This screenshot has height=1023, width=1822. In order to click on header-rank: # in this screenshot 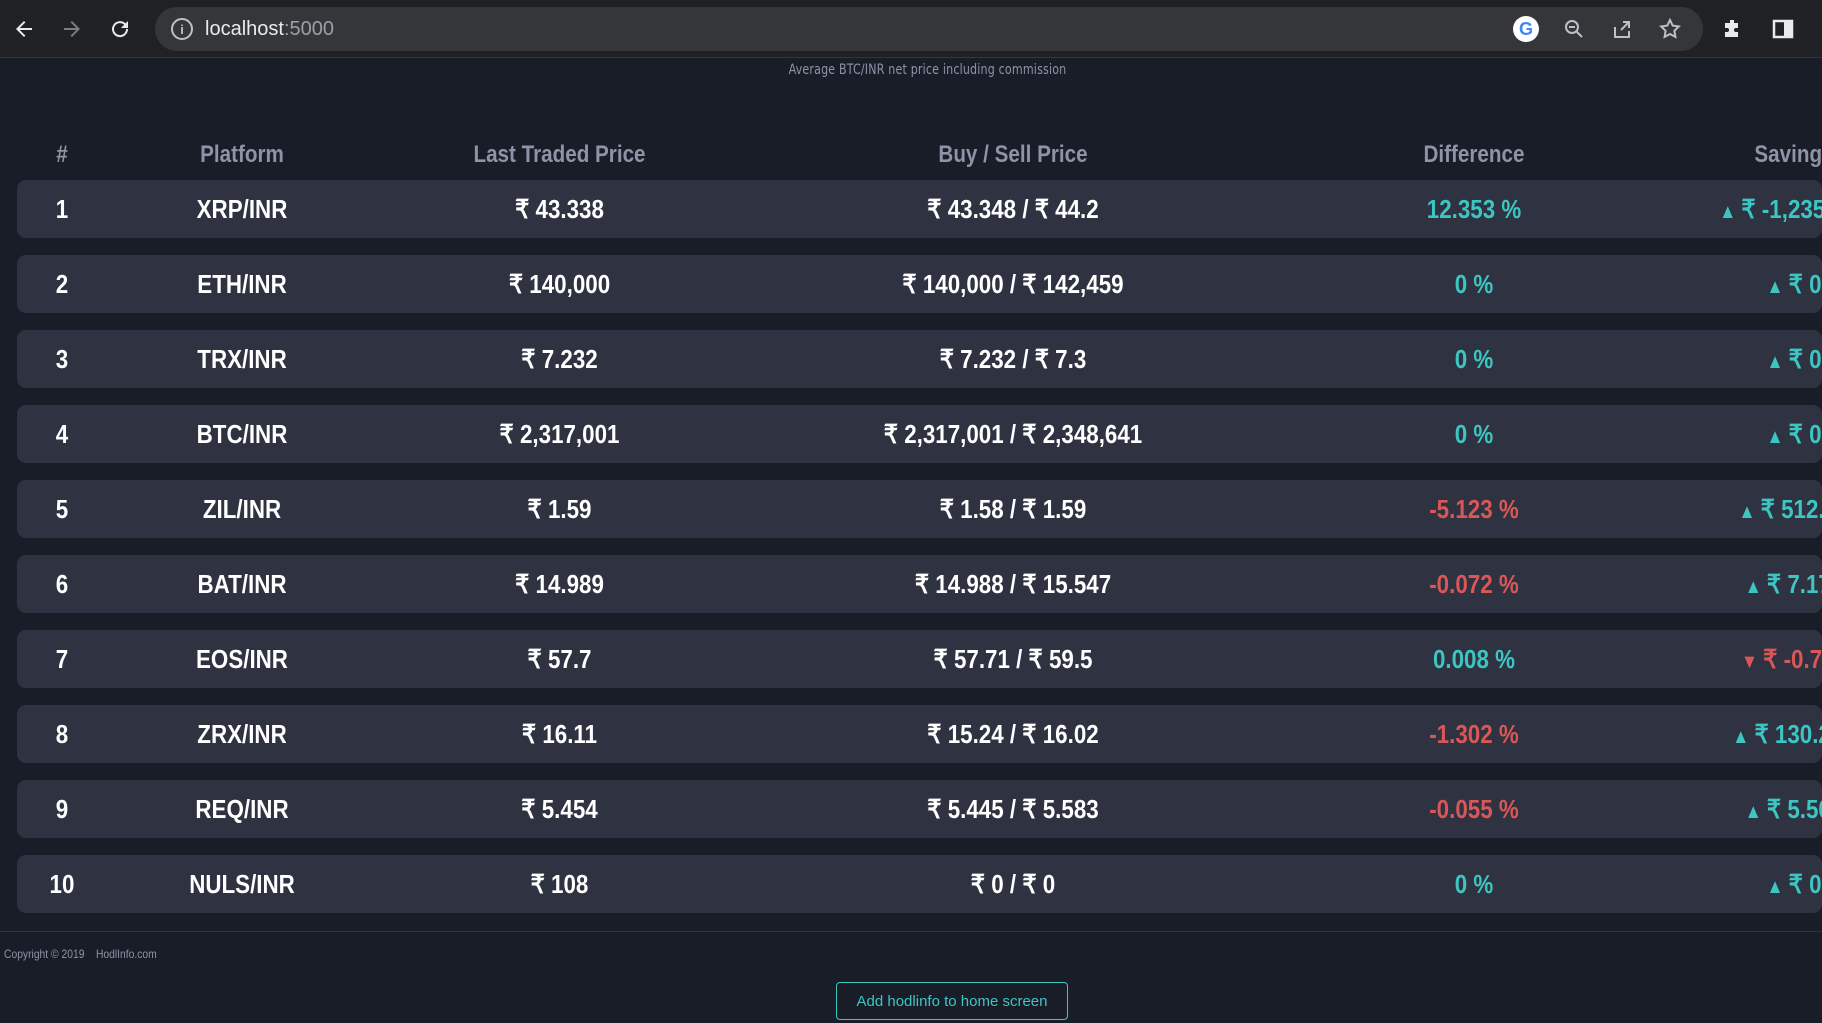, I will do `click(62, 154)`.